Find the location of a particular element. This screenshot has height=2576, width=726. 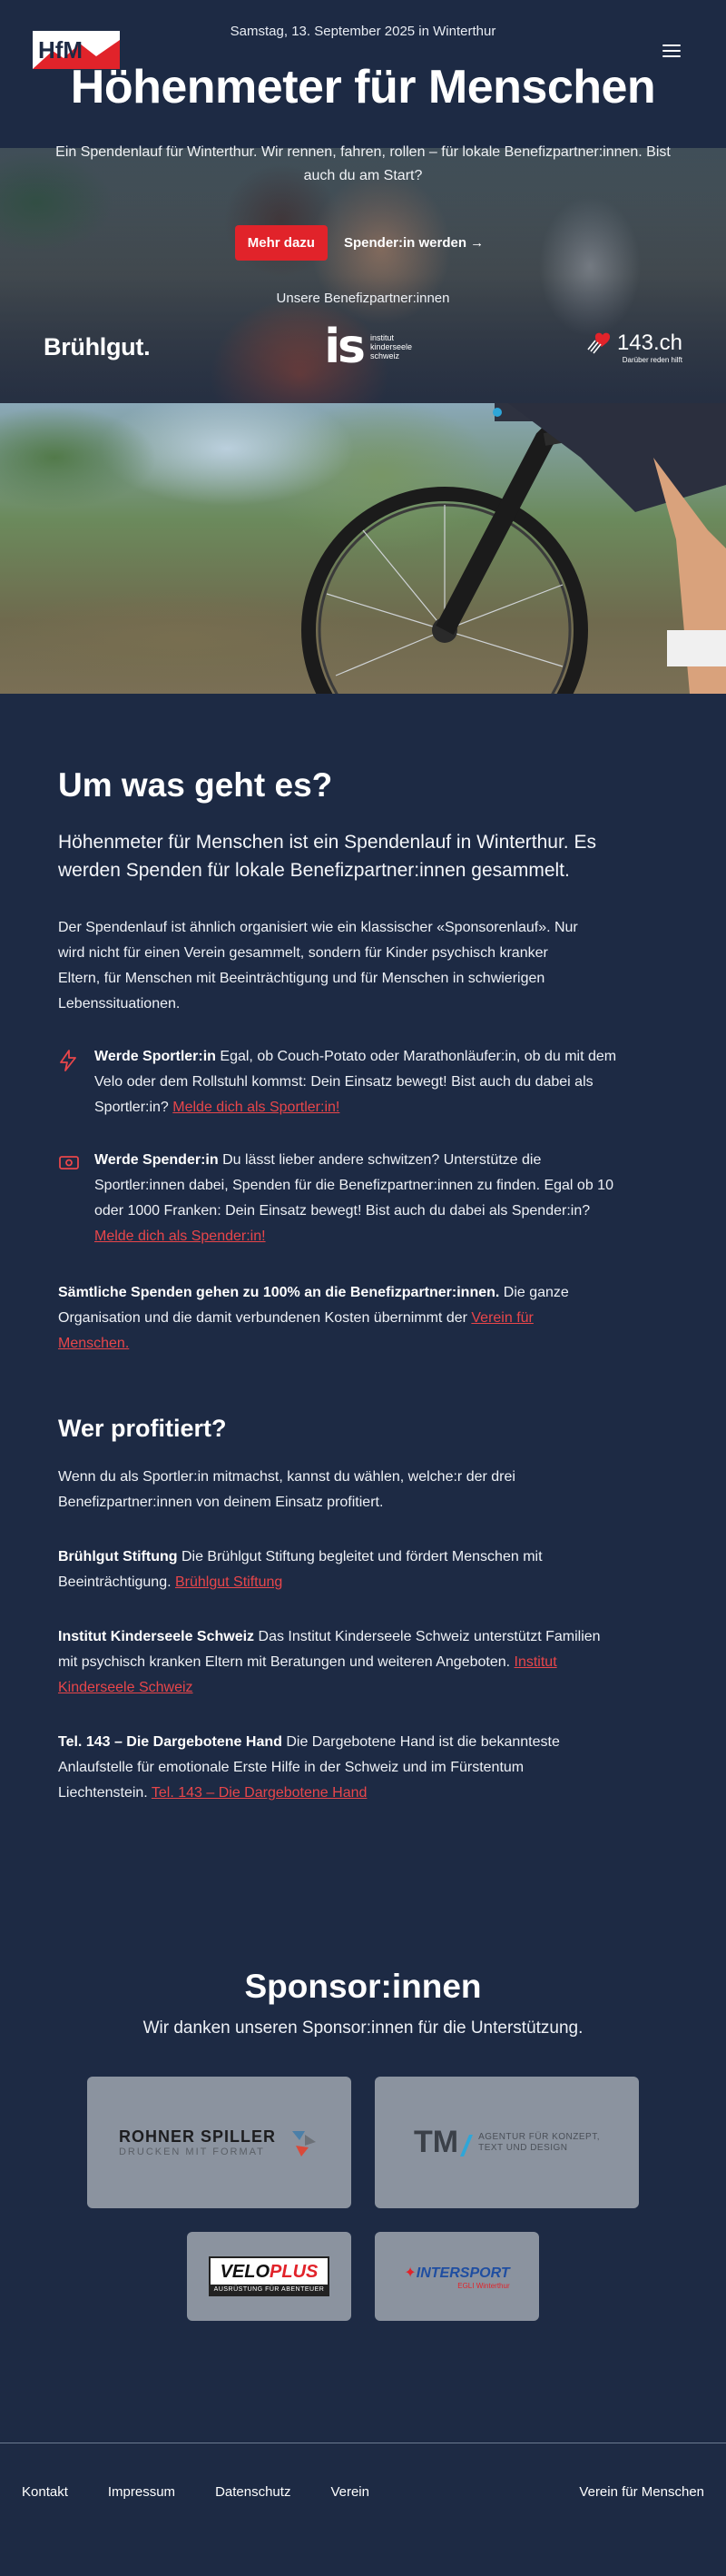

footer-link-datenschutz: Datenschutz is located at coordinates (252, 2492).